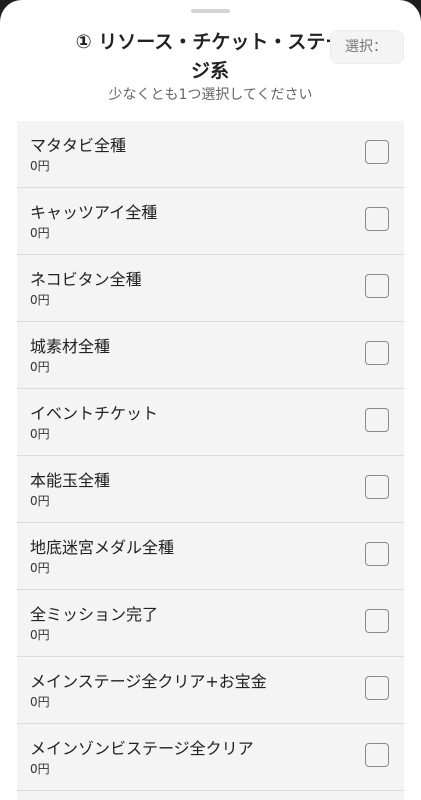 The width and height of the screenshot is (421, 800). I want to click on selected-count-button: 選択：, so click(367, 47).